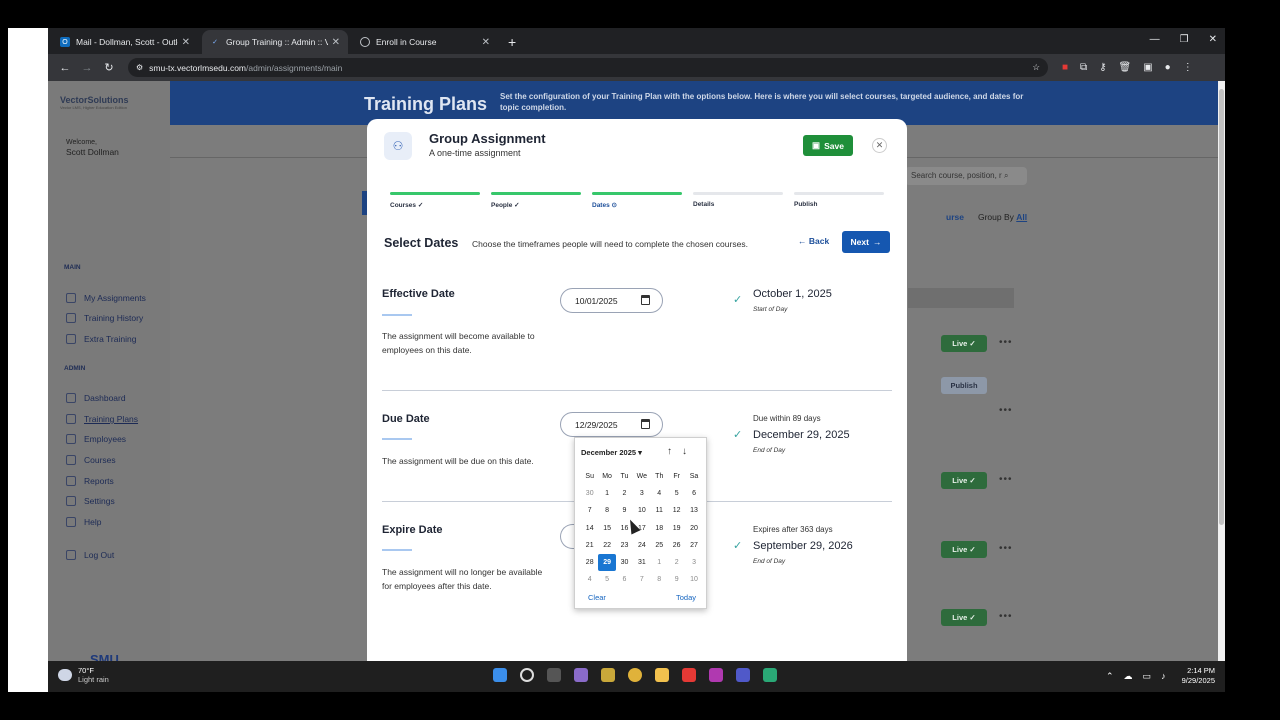  I want to click on sidebar-item-reports: Reports, so click(90, 481).